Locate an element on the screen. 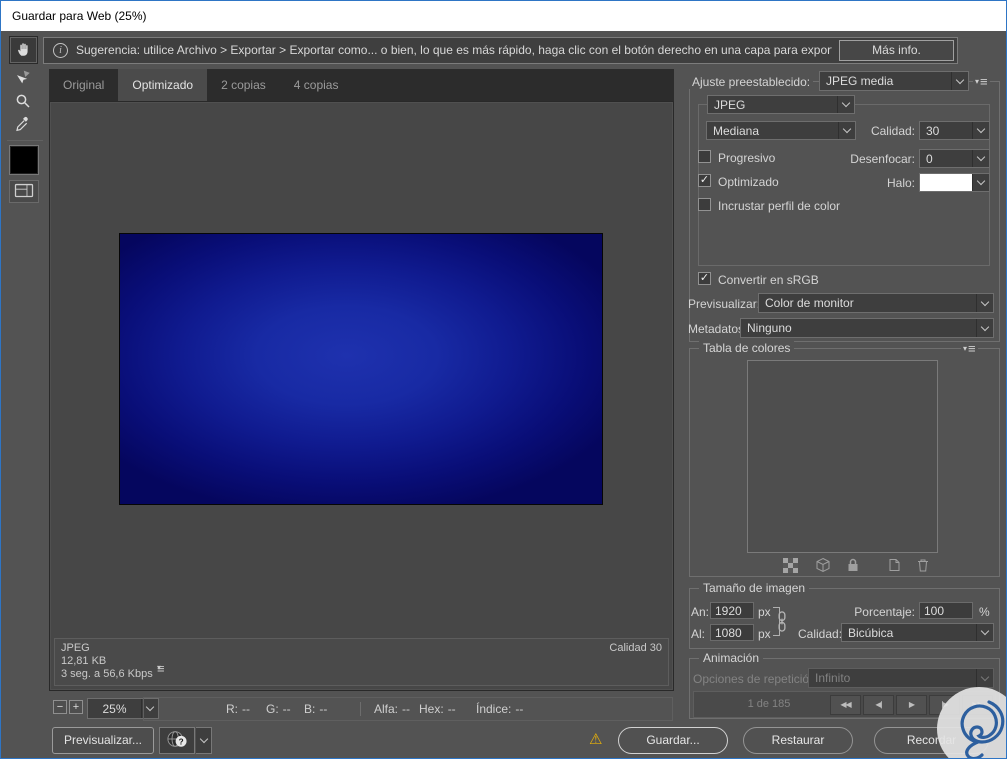 The width and height of the screenshot is (1007, 759). compression-value: Mediana is located at coordinates (736, 130).